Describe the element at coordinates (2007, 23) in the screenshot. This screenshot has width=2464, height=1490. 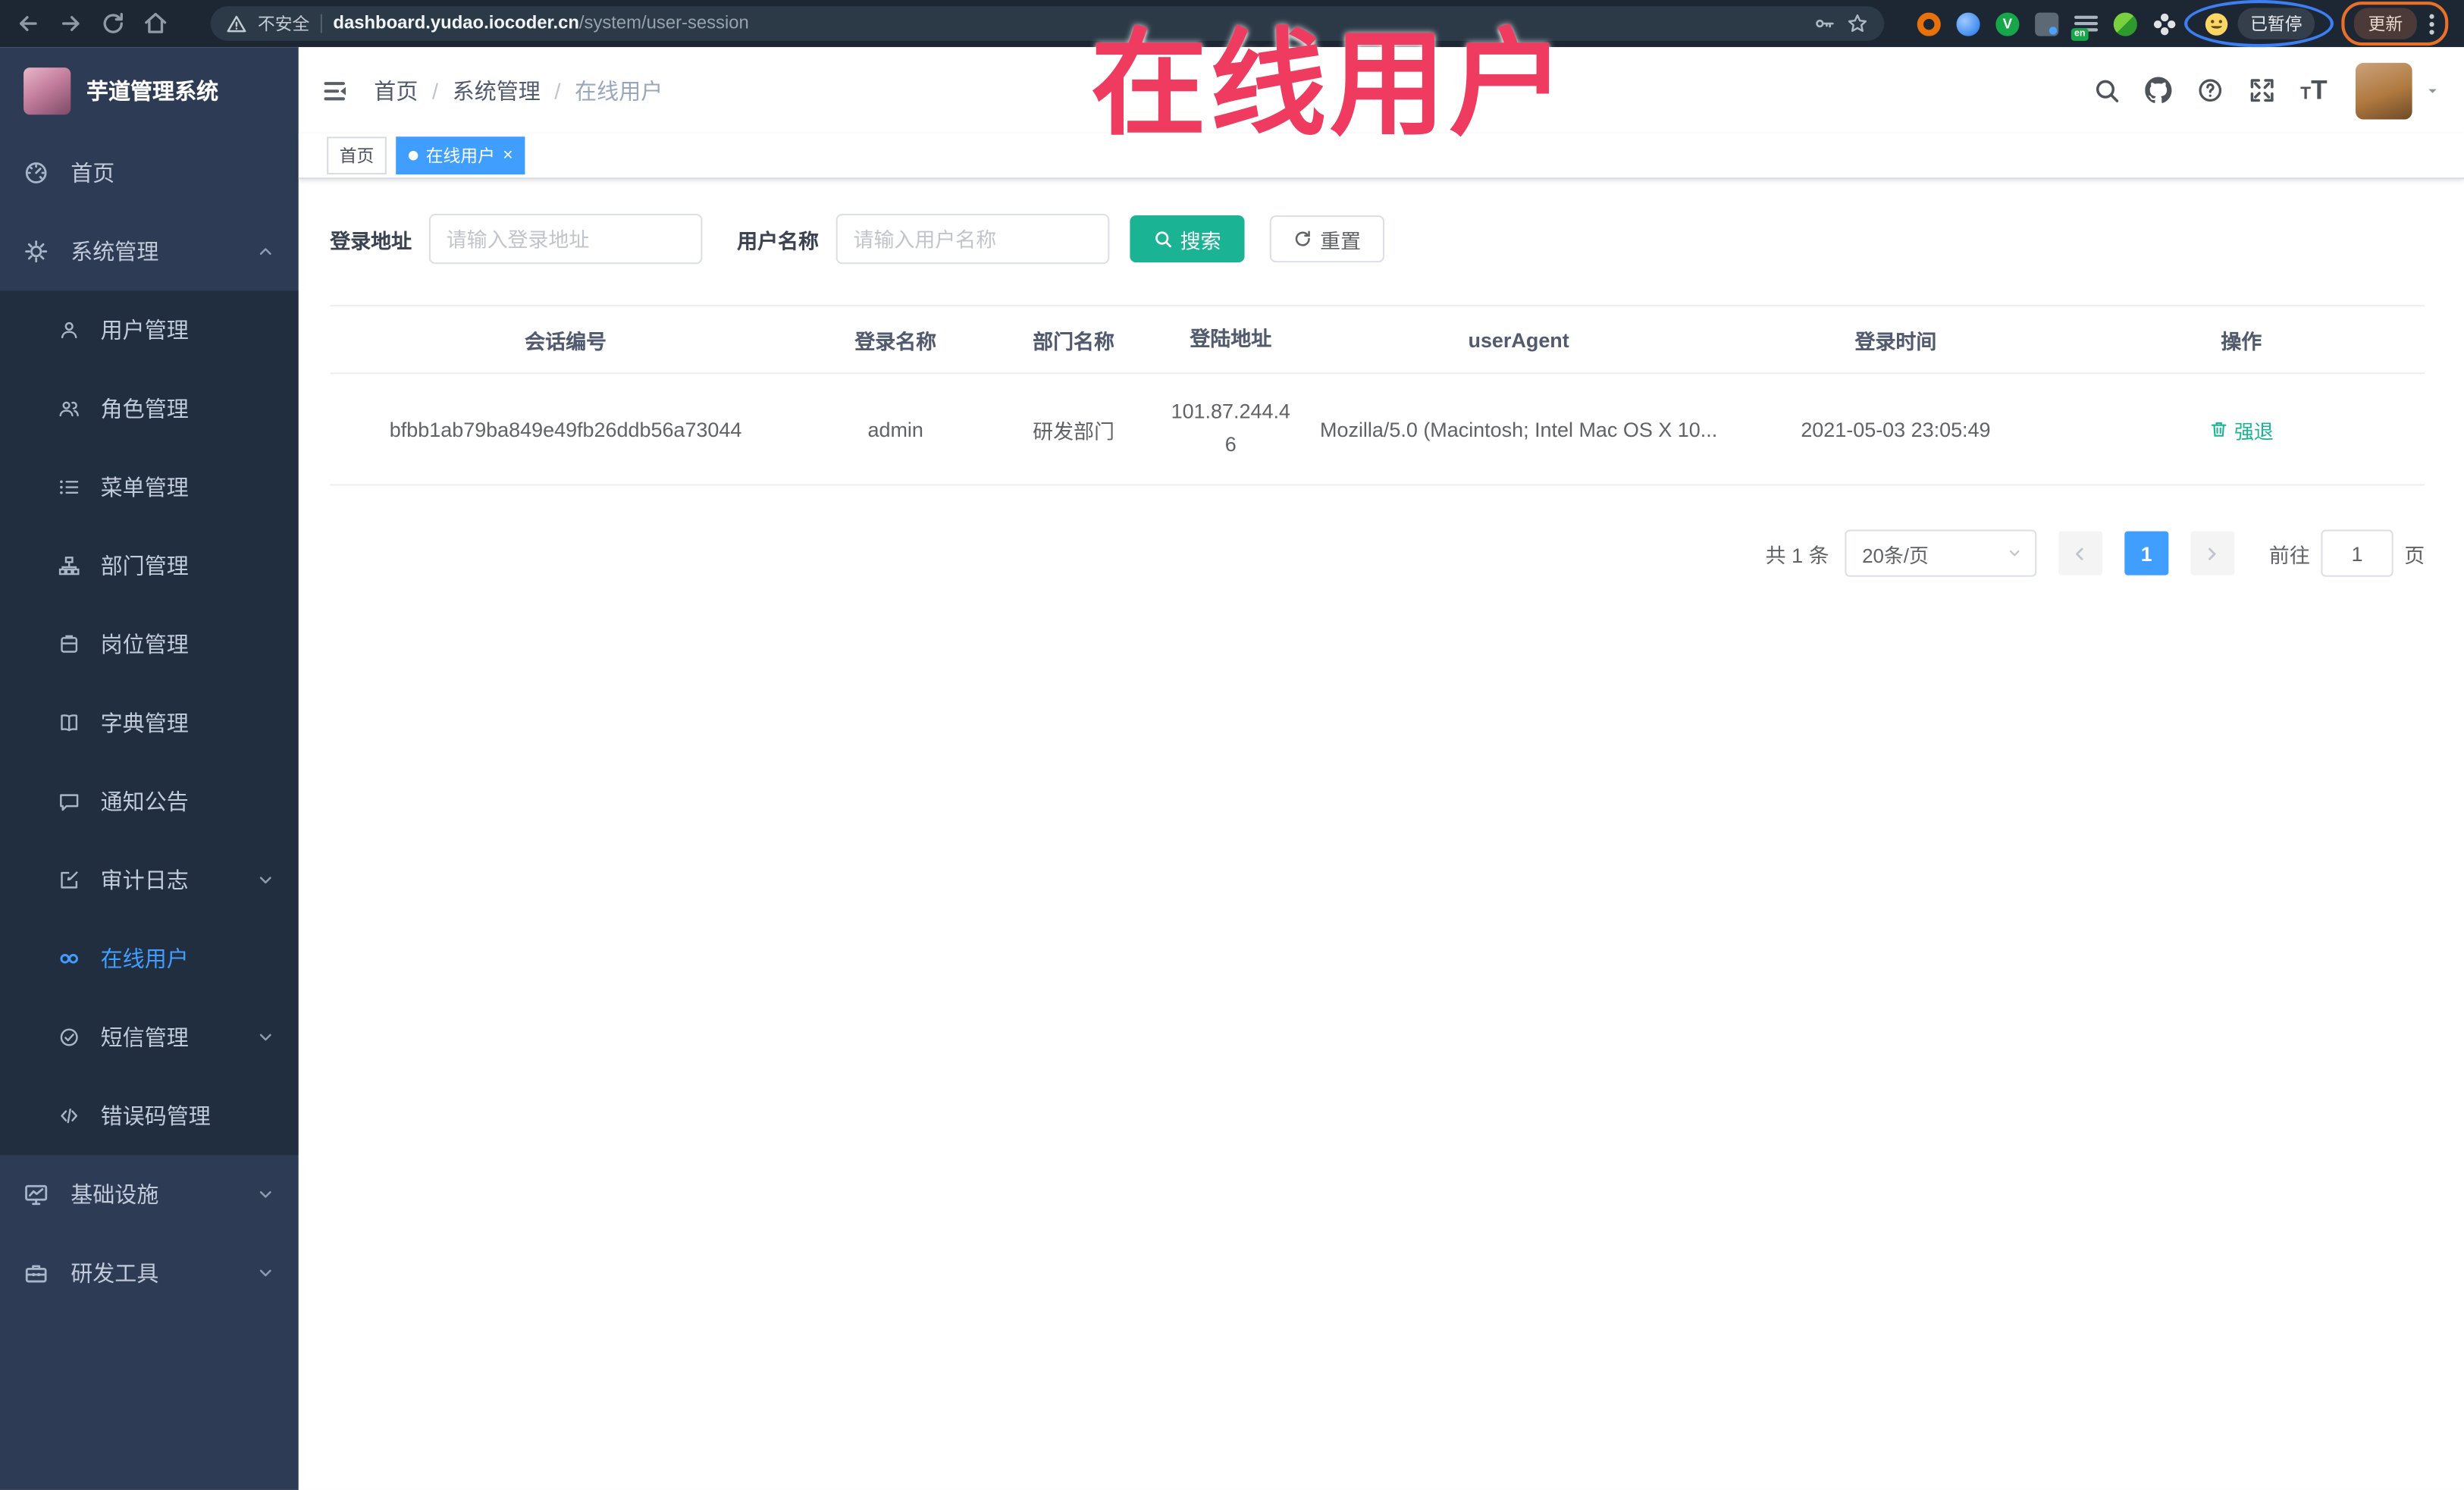
I see `extension-v-icon: V` at that location.